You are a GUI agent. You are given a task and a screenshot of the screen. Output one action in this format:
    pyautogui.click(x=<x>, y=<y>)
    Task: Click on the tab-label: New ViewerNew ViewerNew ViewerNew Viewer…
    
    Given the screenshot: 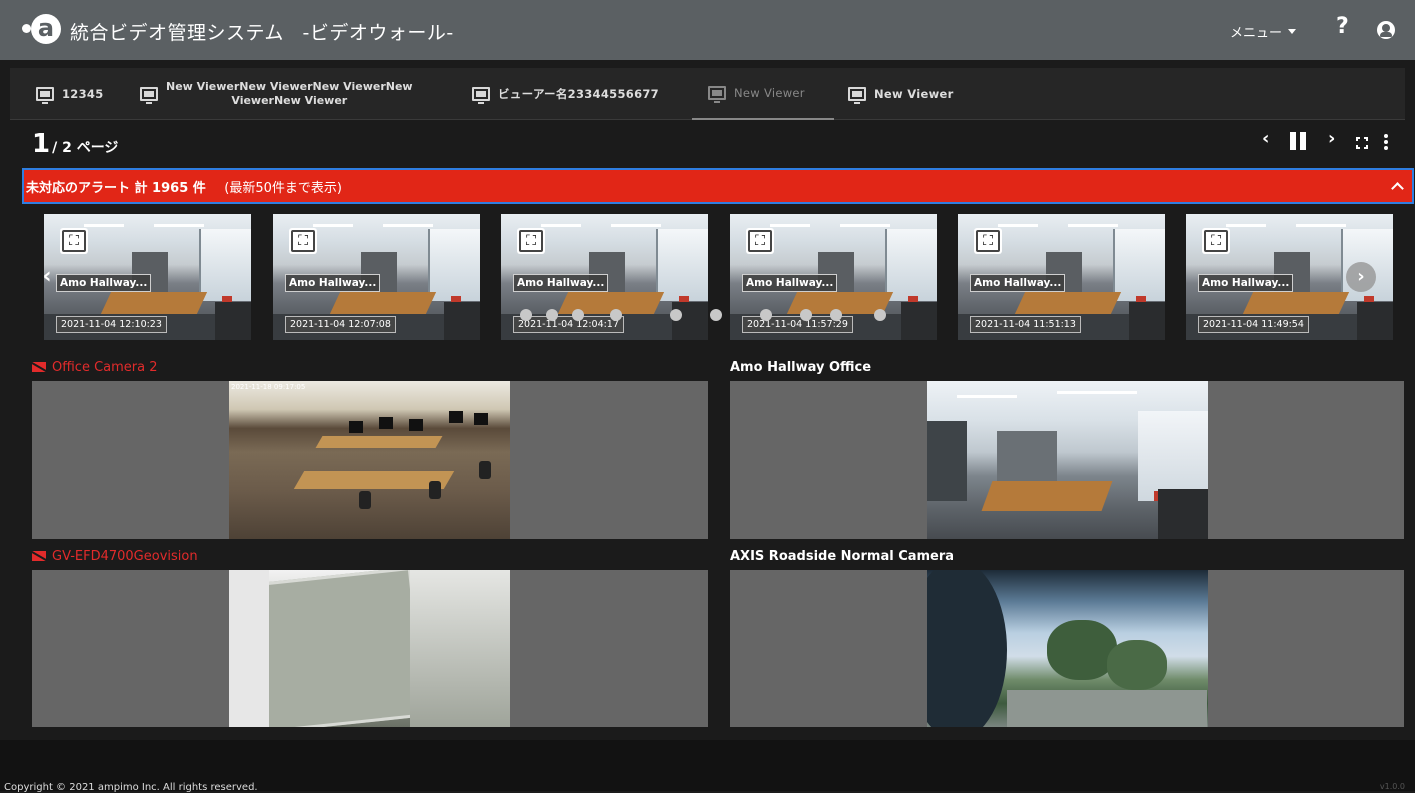 What is the action you would take?
    pyautogui.click(x=289, y=94)
    